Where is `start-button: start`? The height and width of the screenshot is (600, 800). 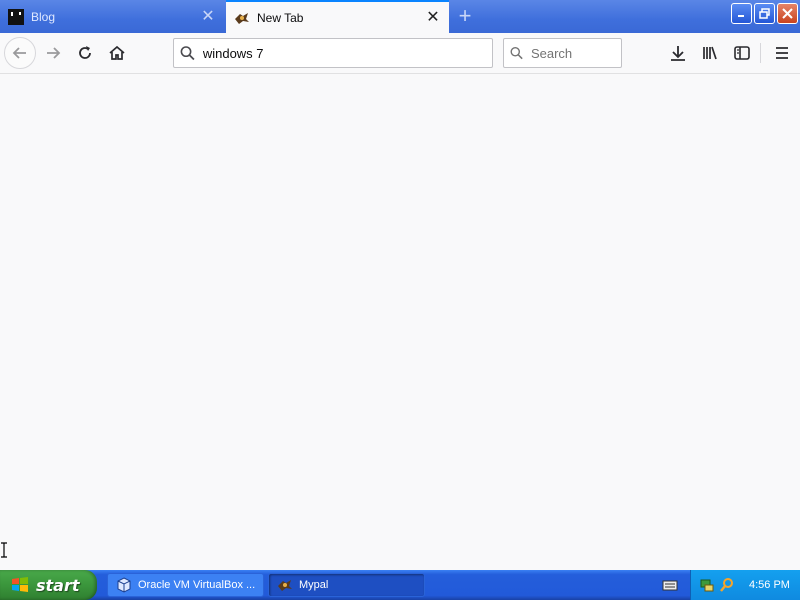 start-button: start is located at coordinates (48, 585).